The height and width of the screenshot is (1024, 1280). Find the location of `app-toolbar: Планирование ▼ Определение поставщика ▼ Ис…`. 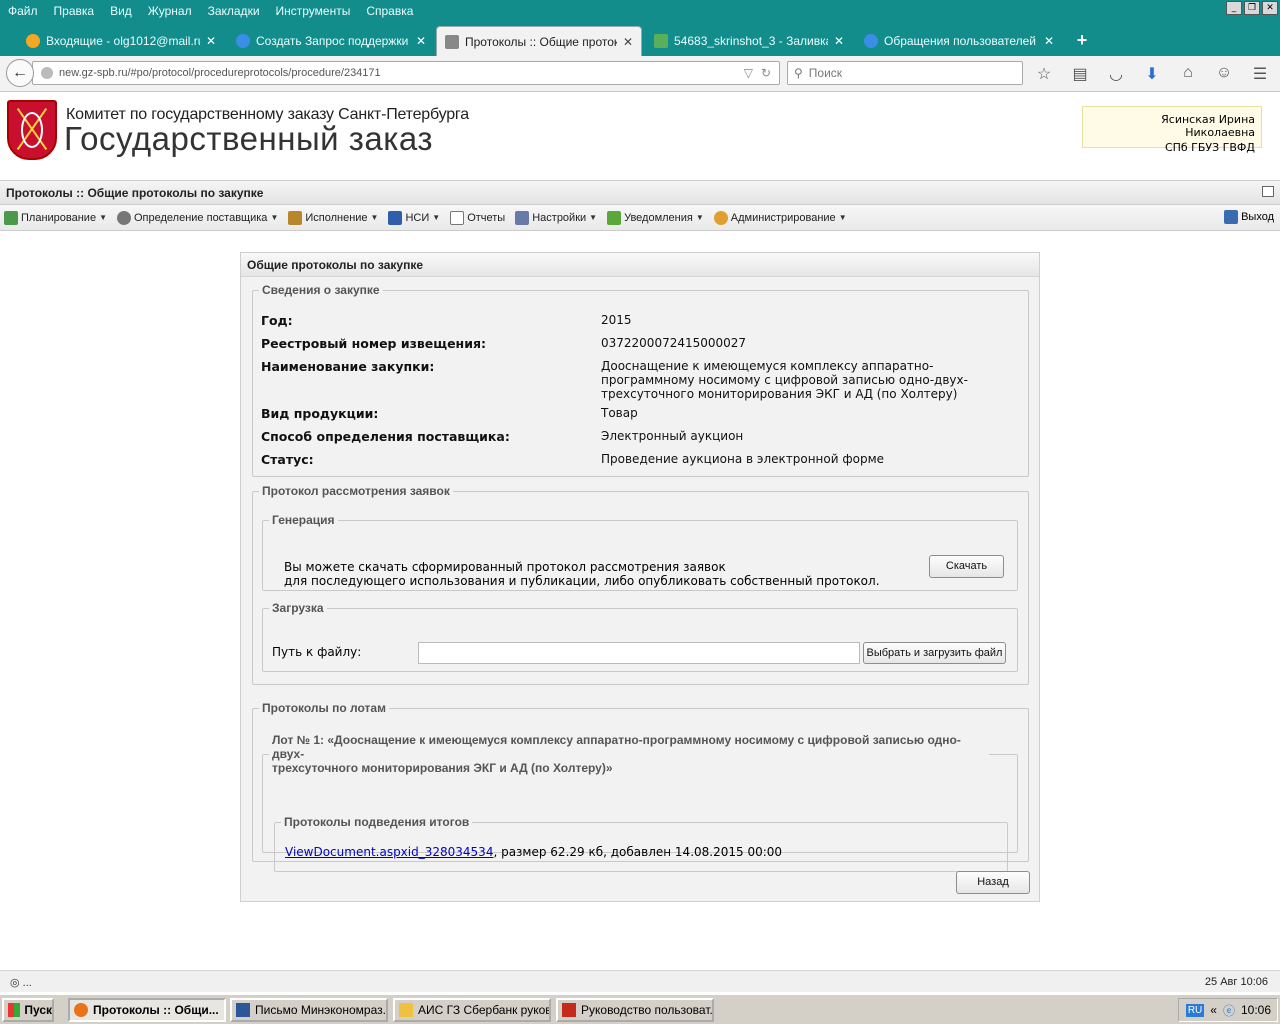

app-toolbar: Планирование ▼ Определение поставщика ▼ Ис… is located at coordinates (640, 218).